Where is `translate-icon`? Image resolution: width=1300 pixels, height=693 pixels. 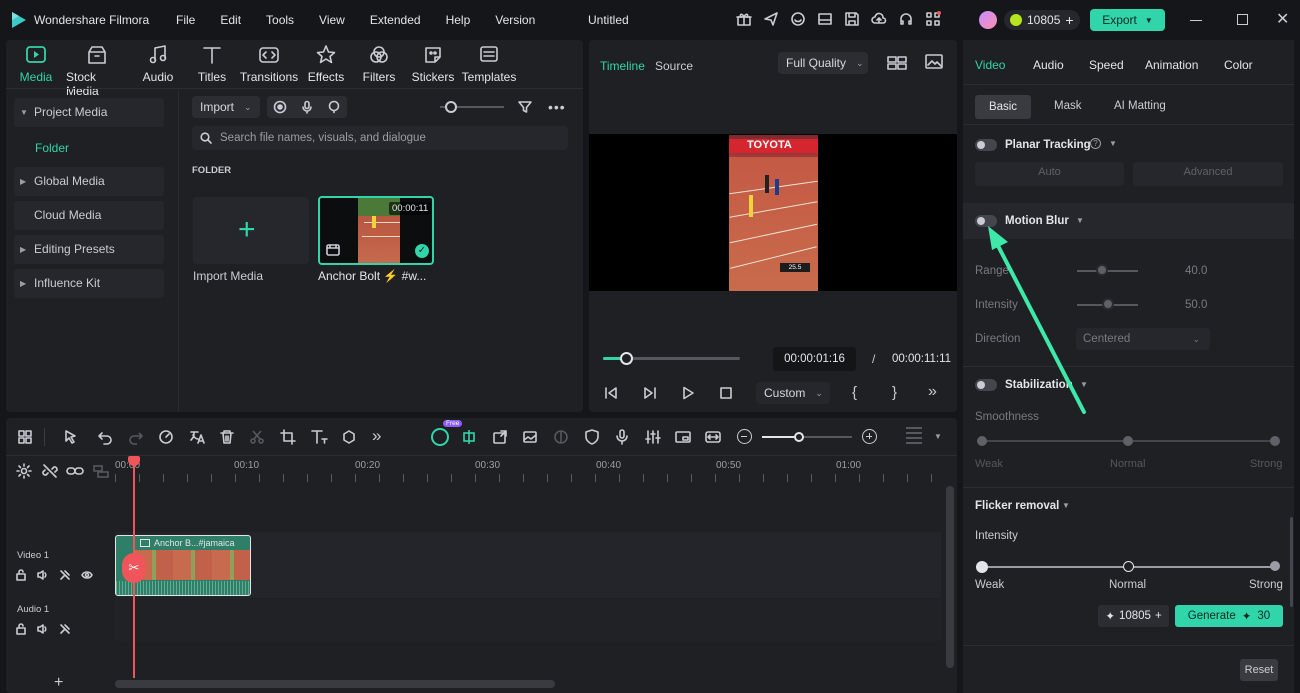
translate-icon is located at coordinates (197, 437).